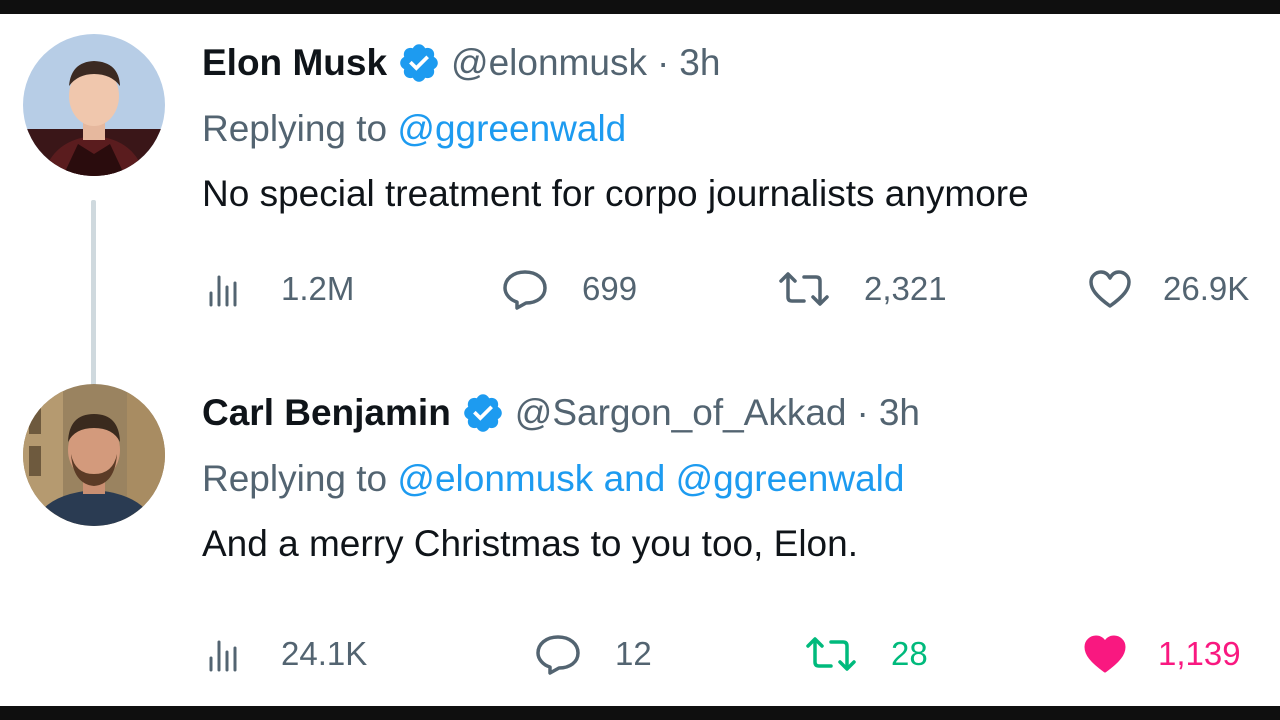 This screenshot has height=720, width=1280. What do you see at coordinates (326, 413) in the screenshot?
I see `display-name: Carl Benjamin` at bounding box center [326, 413].